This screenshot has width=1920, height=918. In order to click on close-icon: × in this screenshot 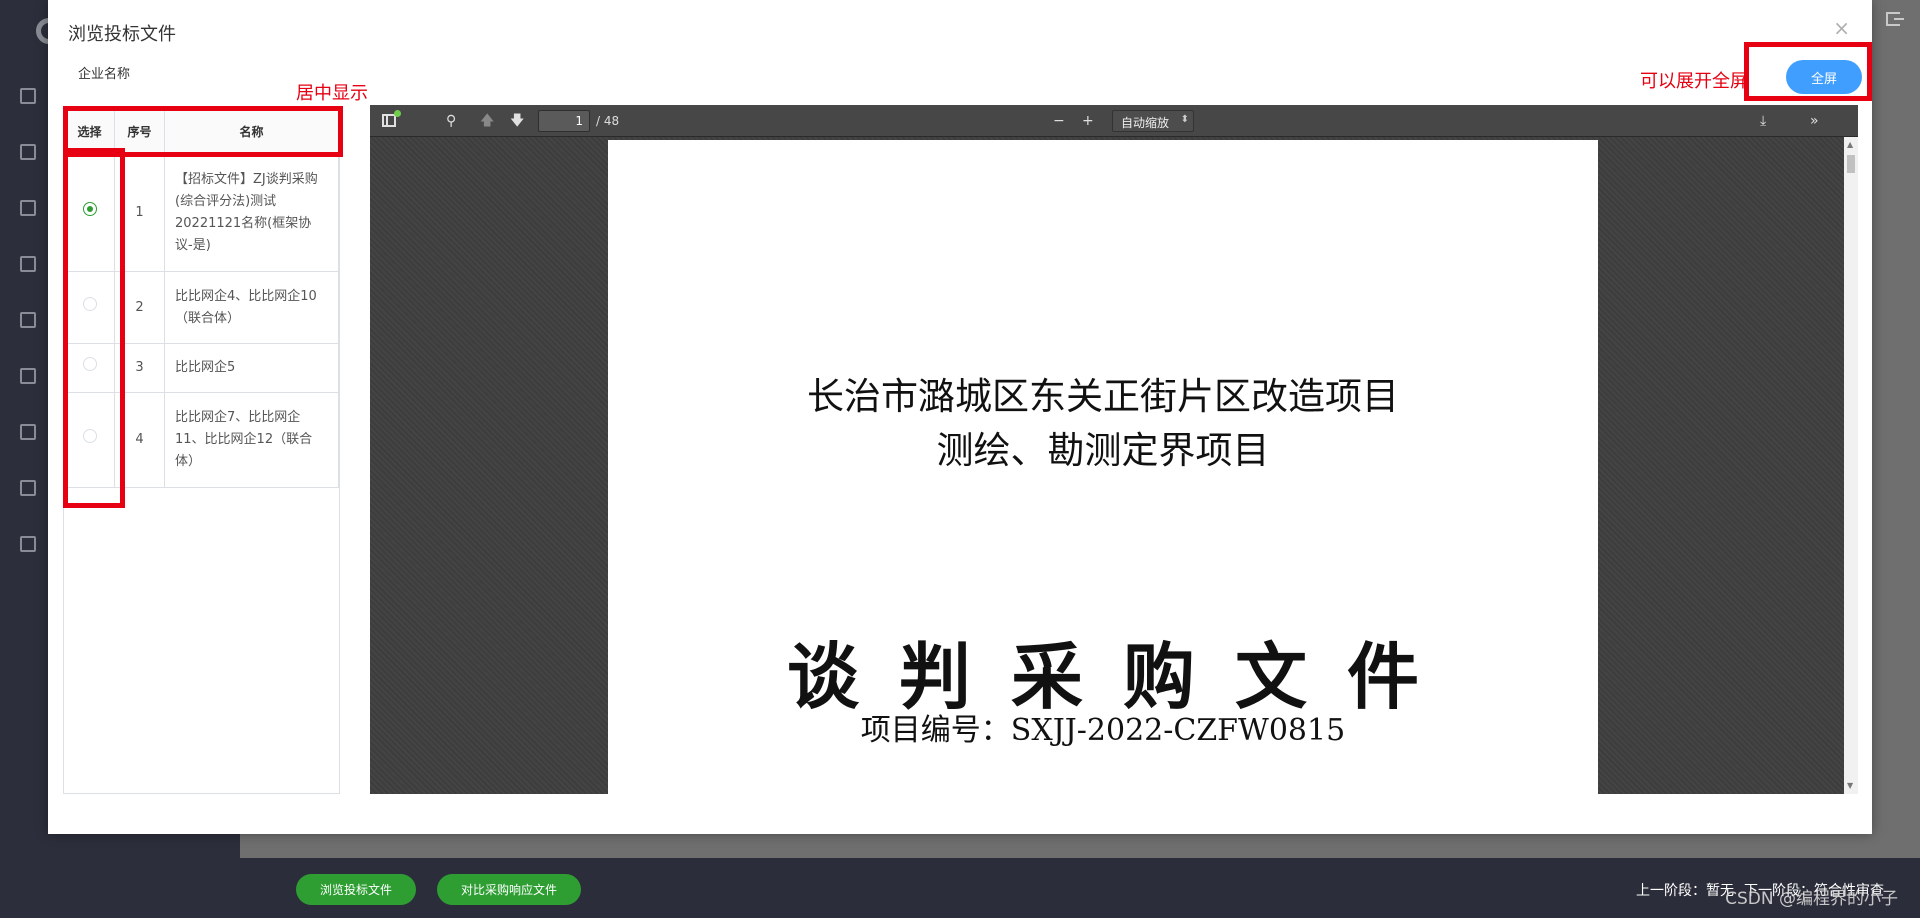, I will do `click(1841, 28)`.